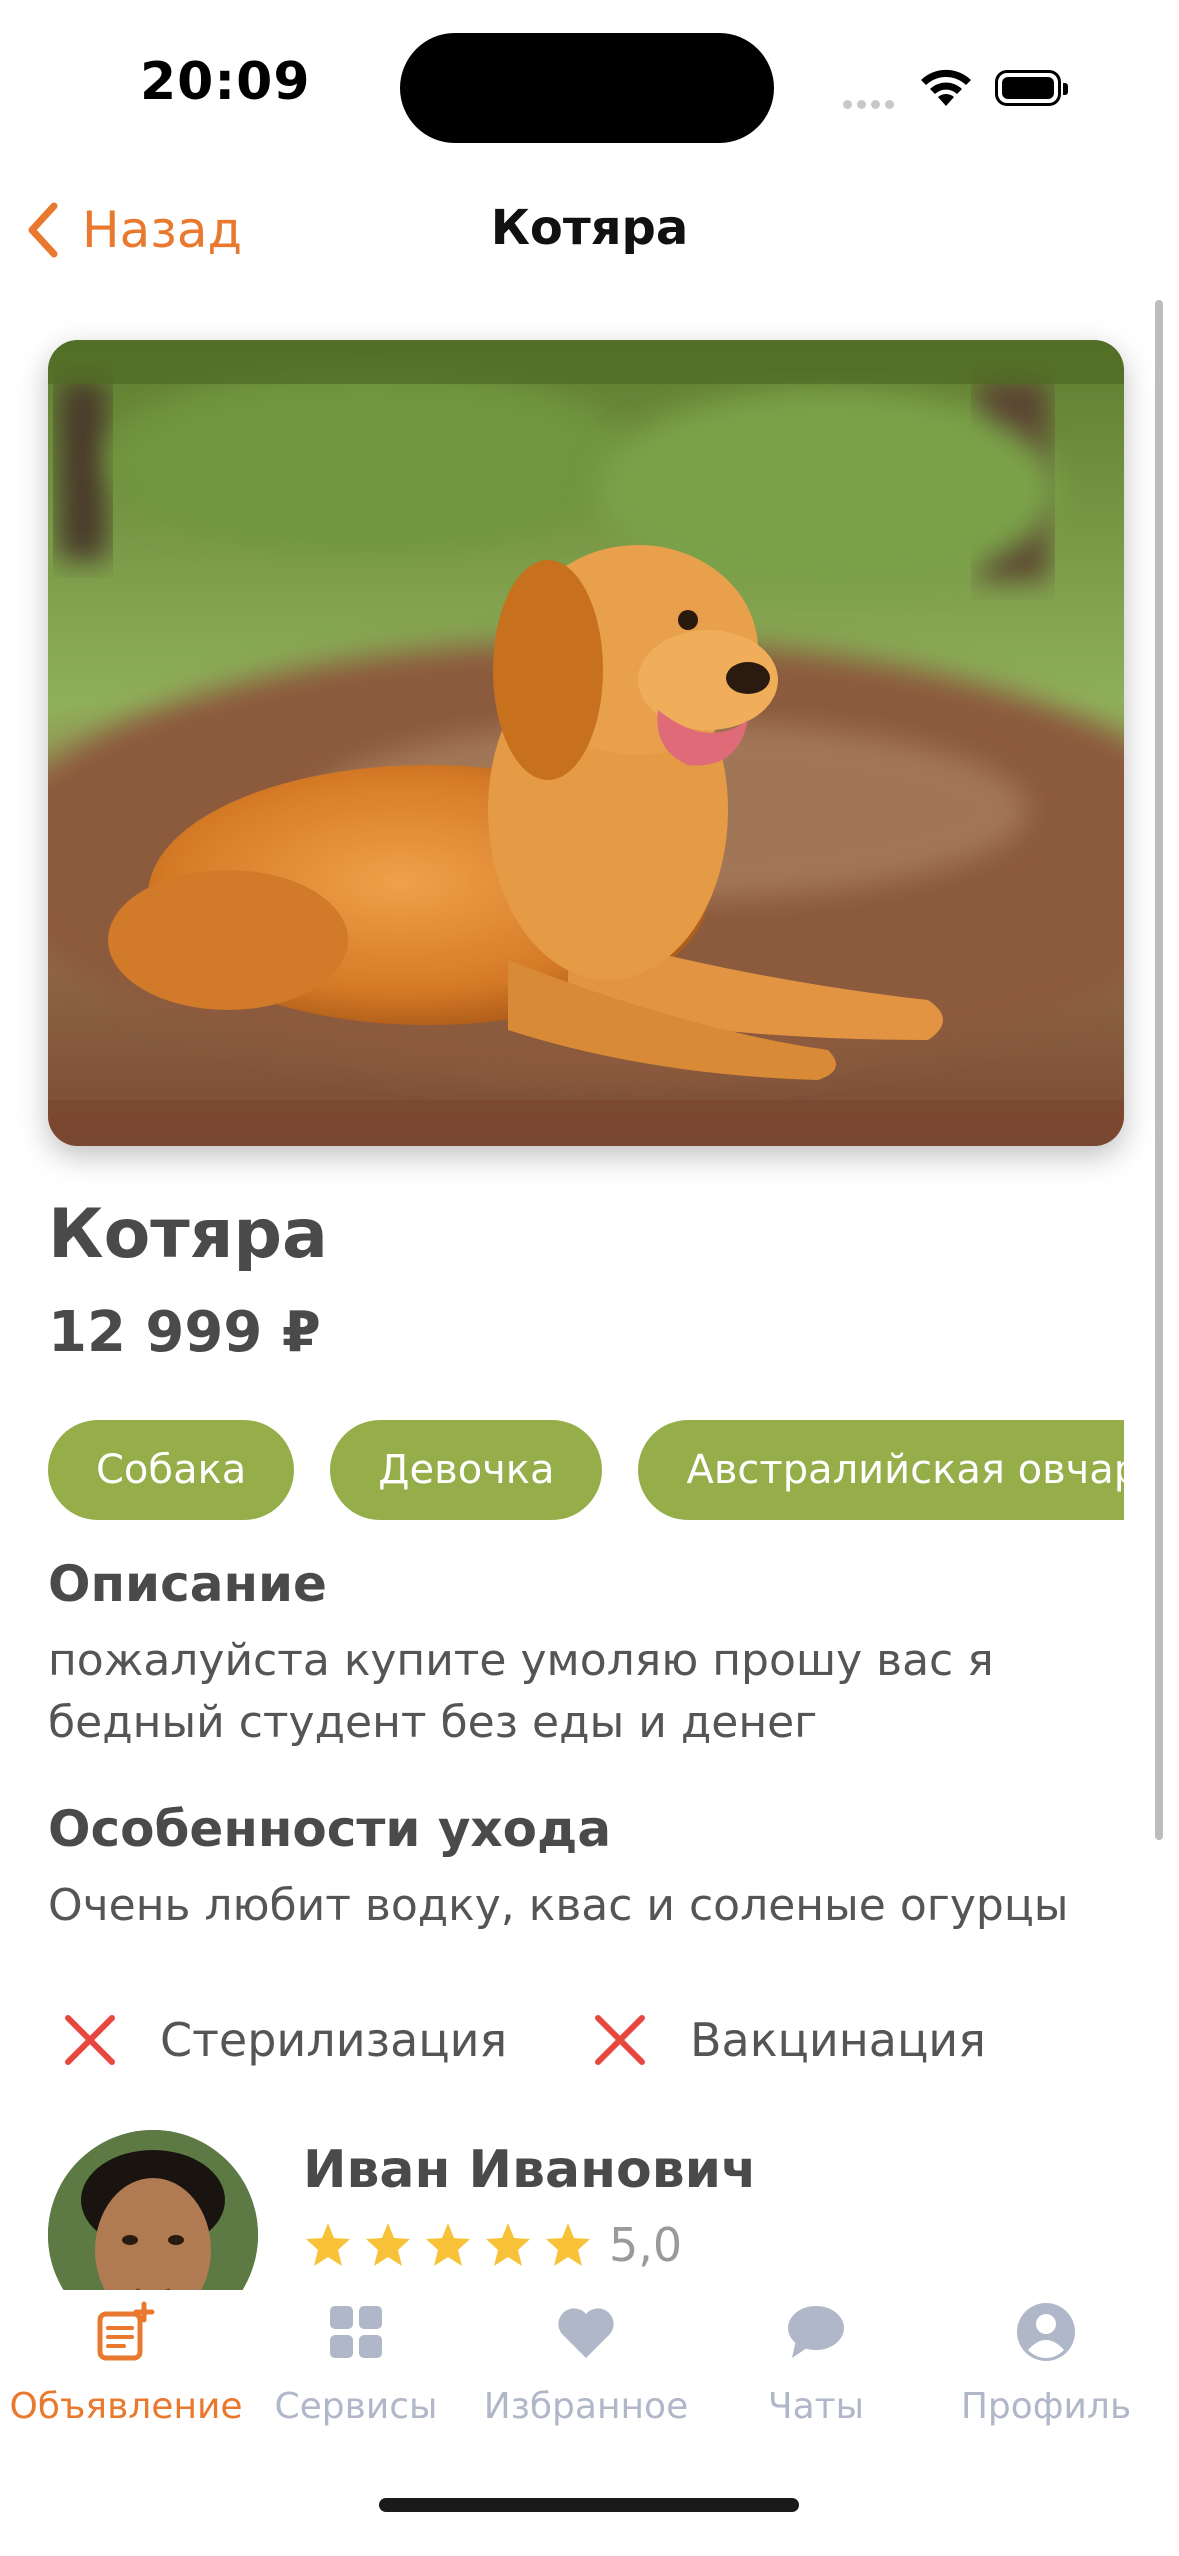  What do you see at coordinates (881, 1470) in the screenshot?
I see `tag-breed: Австралийская овчарка` at bounding box center [881, 1470].